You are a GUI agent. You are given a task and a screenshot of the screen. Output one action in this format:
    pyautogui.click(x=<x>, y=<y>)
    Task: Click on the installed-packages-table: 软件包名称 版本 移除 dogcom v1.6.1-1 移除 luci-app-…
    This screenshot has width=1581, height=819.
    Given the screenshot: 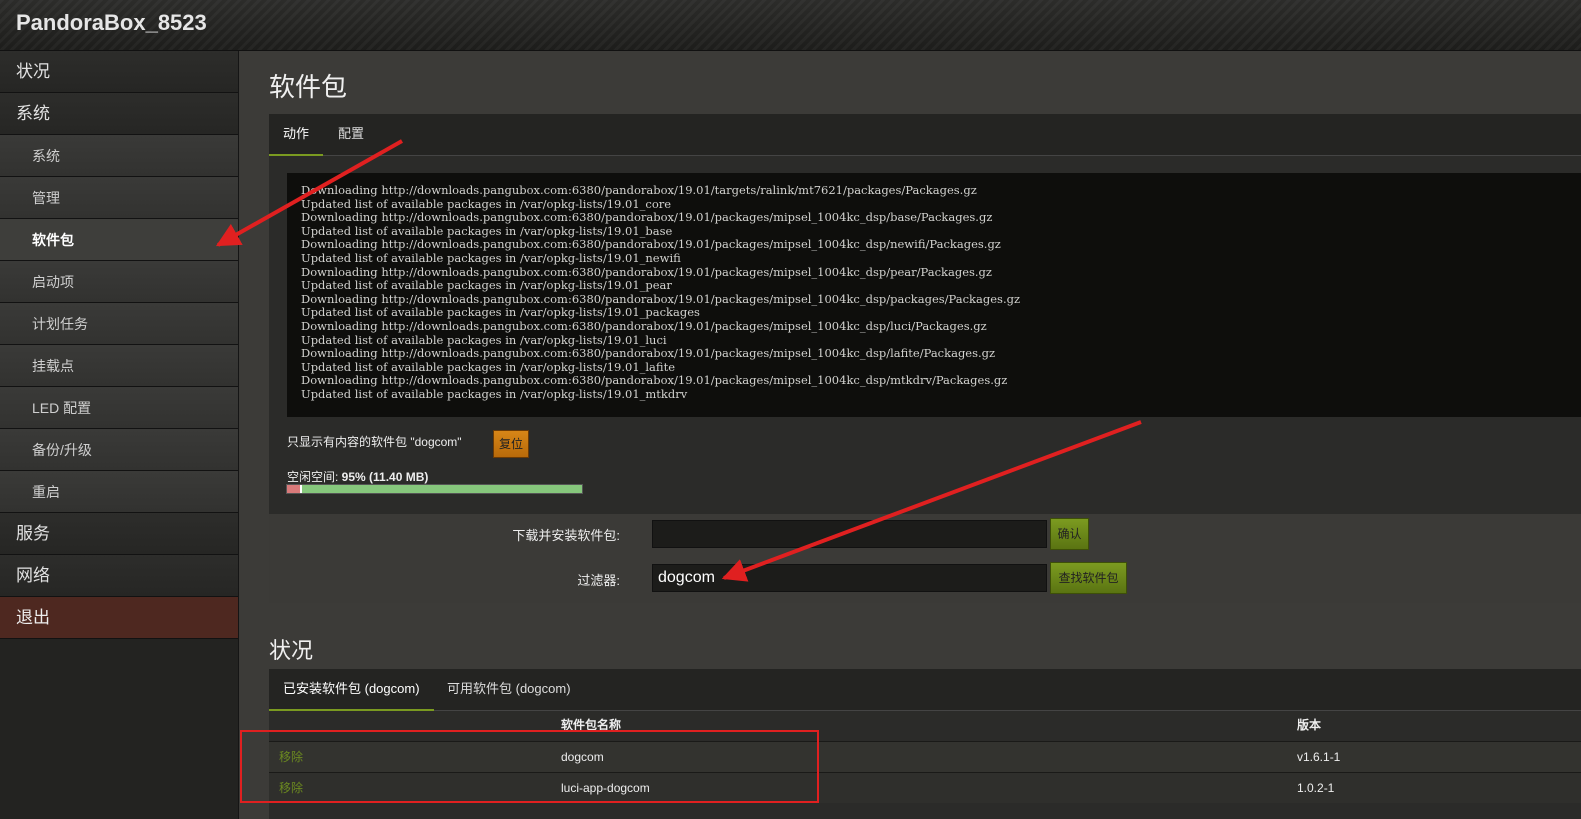 What is the action you would take?
    pyautogui.click(x=925, y=765)
    